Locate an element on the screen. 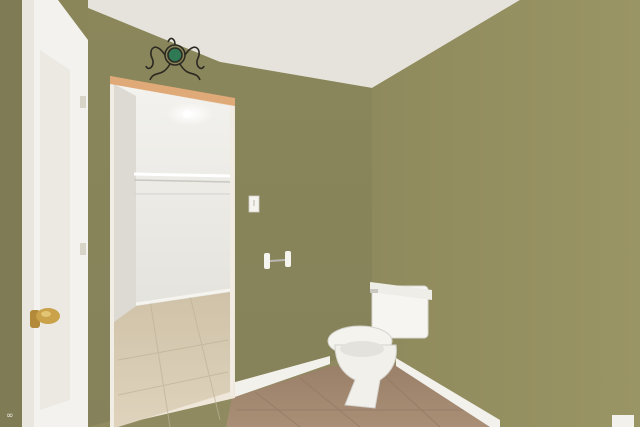 This screenshot has width=640, height=427. door-hinge-bottom is located at coordinates (83, 249).